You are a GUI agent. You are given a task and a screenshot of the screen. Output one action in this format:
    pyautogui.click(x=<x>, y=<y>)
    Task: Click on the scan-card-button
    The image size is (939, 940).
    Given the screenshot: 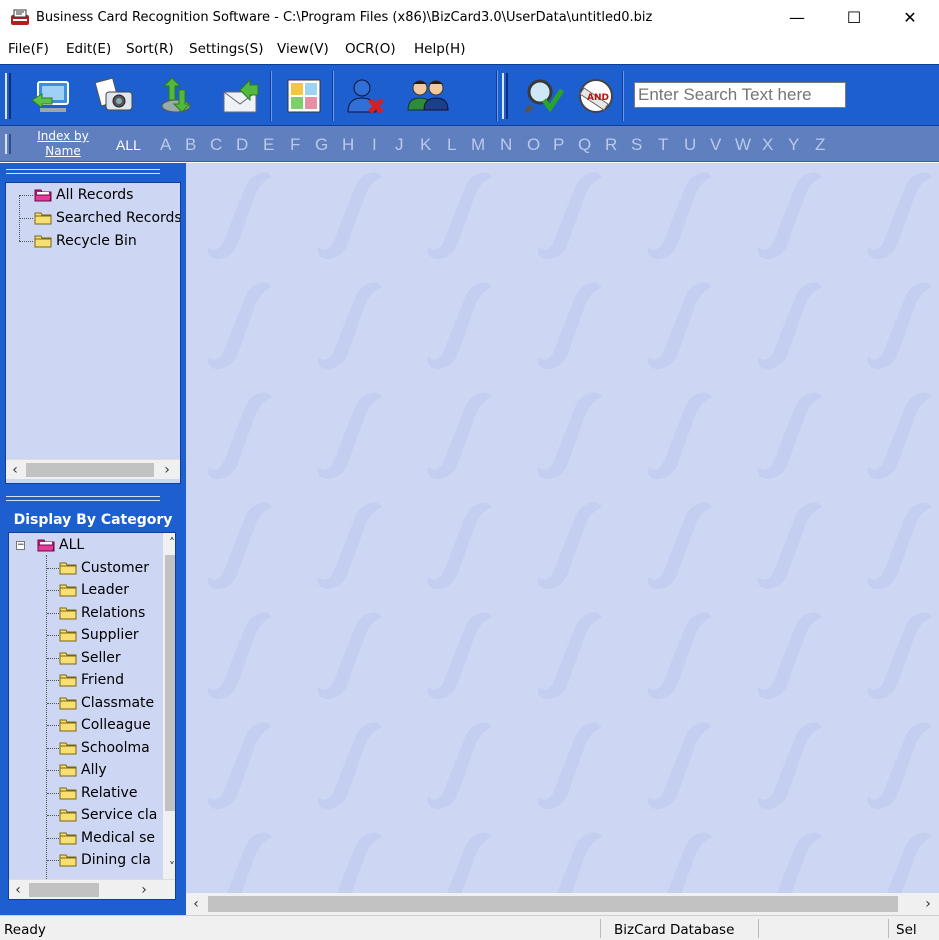 What is the action you would take?
    pyautogui.click(x=50, y=96)
    